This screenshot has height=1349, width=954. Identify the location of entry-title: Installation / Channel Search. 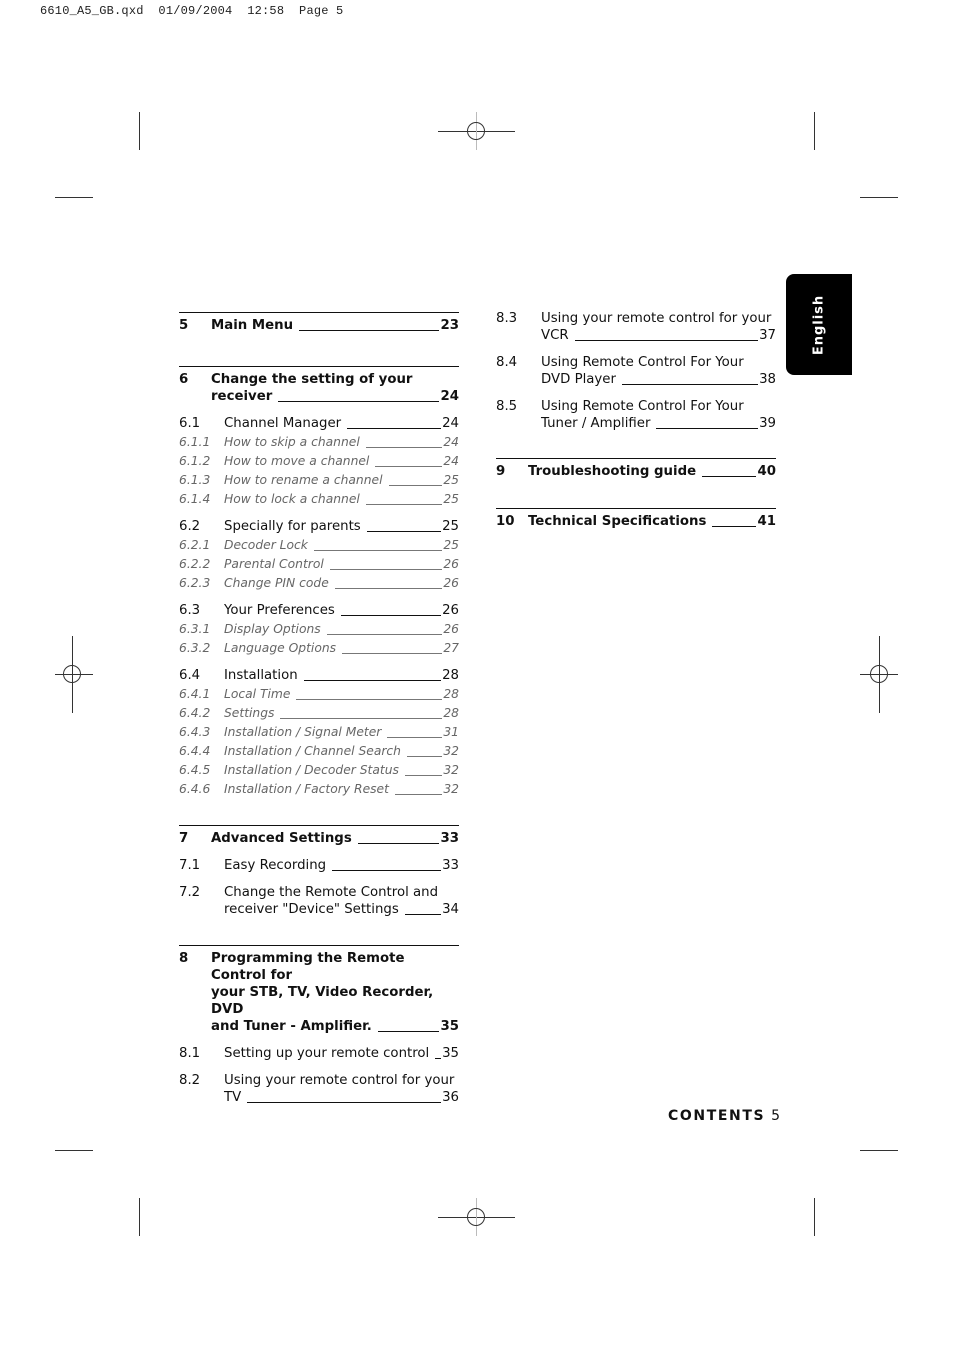
(312, 751).